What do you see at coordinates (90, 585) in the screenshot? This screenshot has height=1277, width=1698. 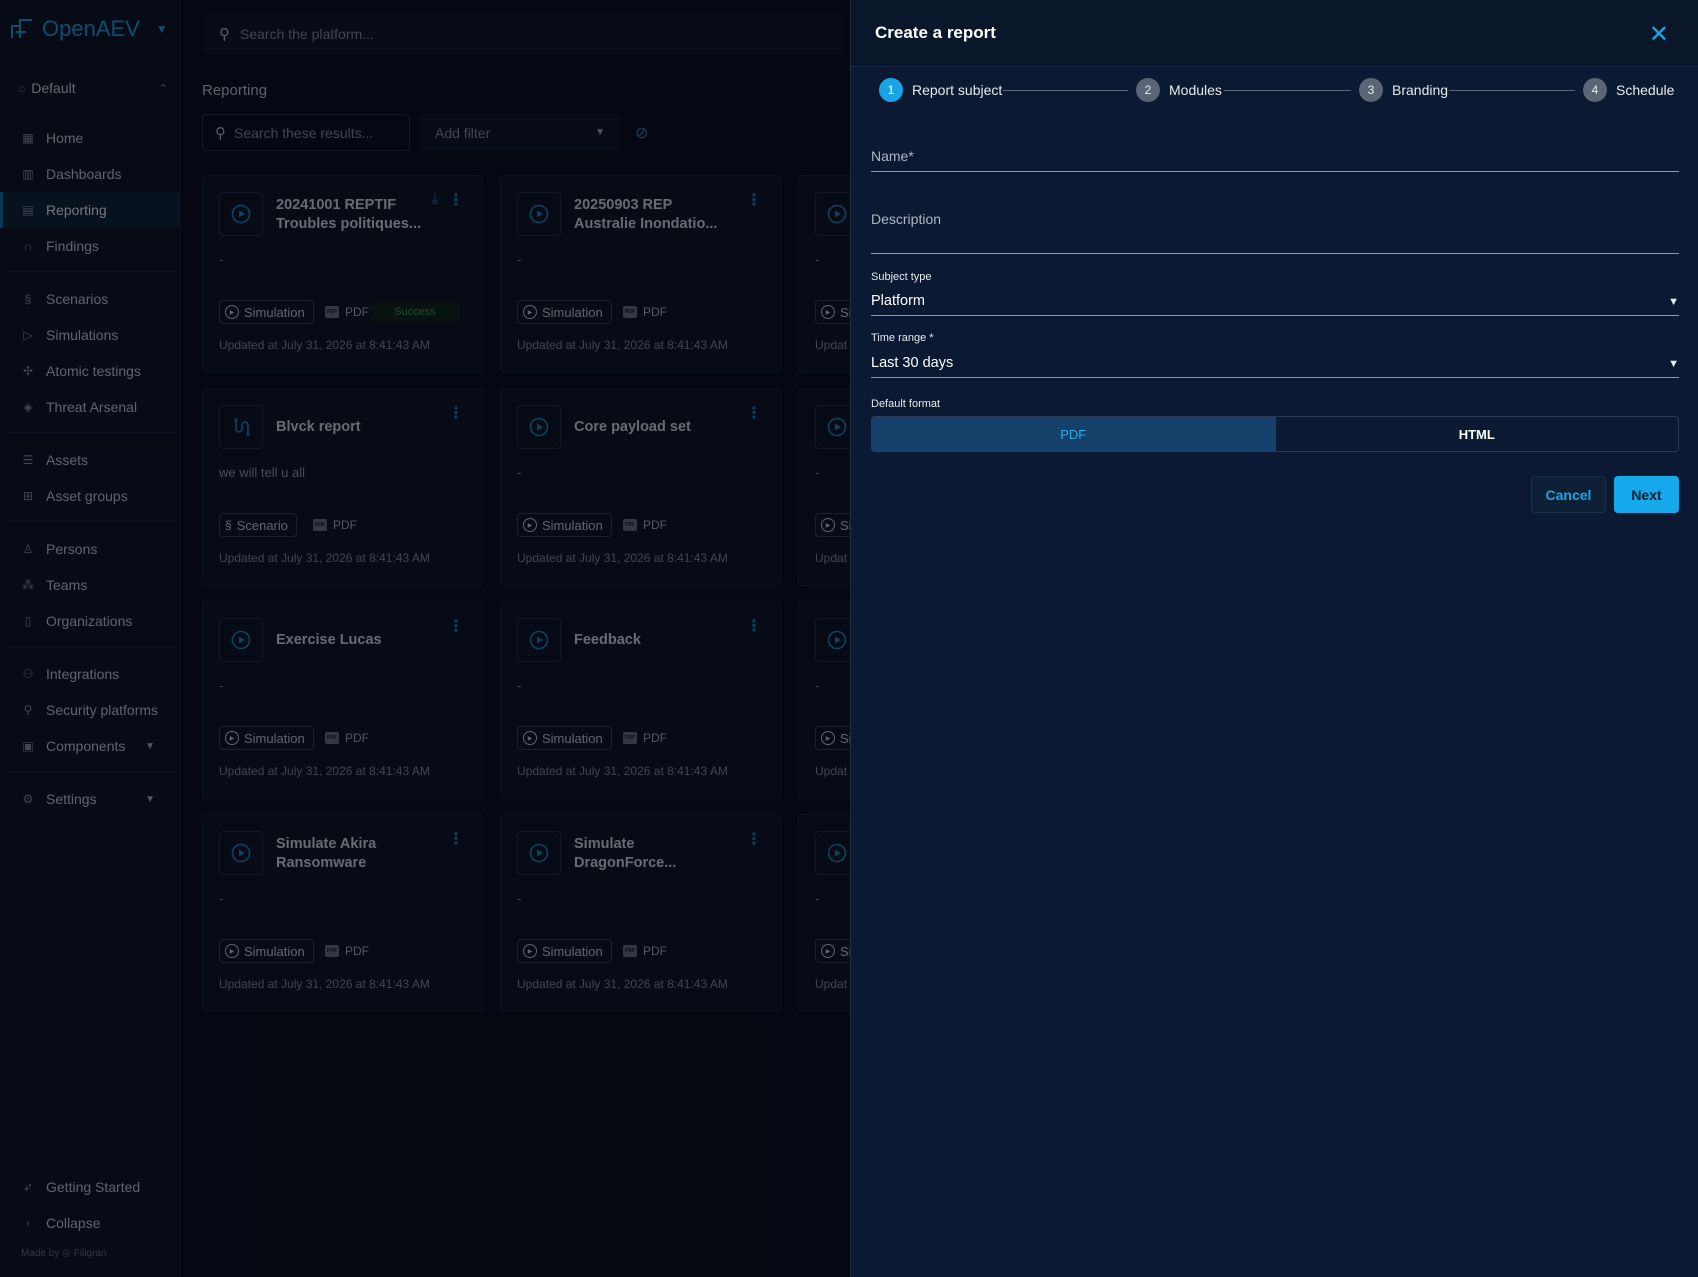 I see `sidebar-item-teams: ⁂ Teams` at bounding box center [90, 585].